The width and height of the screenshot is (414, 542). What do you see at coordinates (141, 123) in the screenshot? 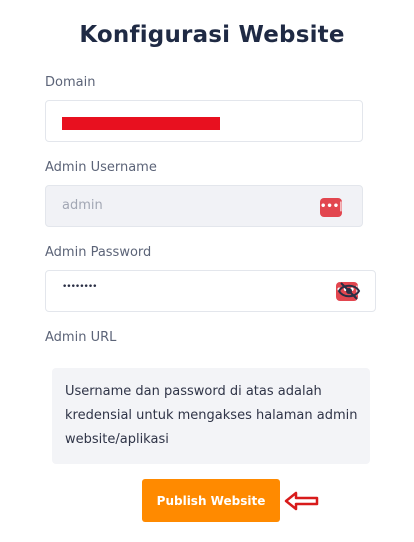
I see `redacted-domain-value` at bounding box center [141, 123].